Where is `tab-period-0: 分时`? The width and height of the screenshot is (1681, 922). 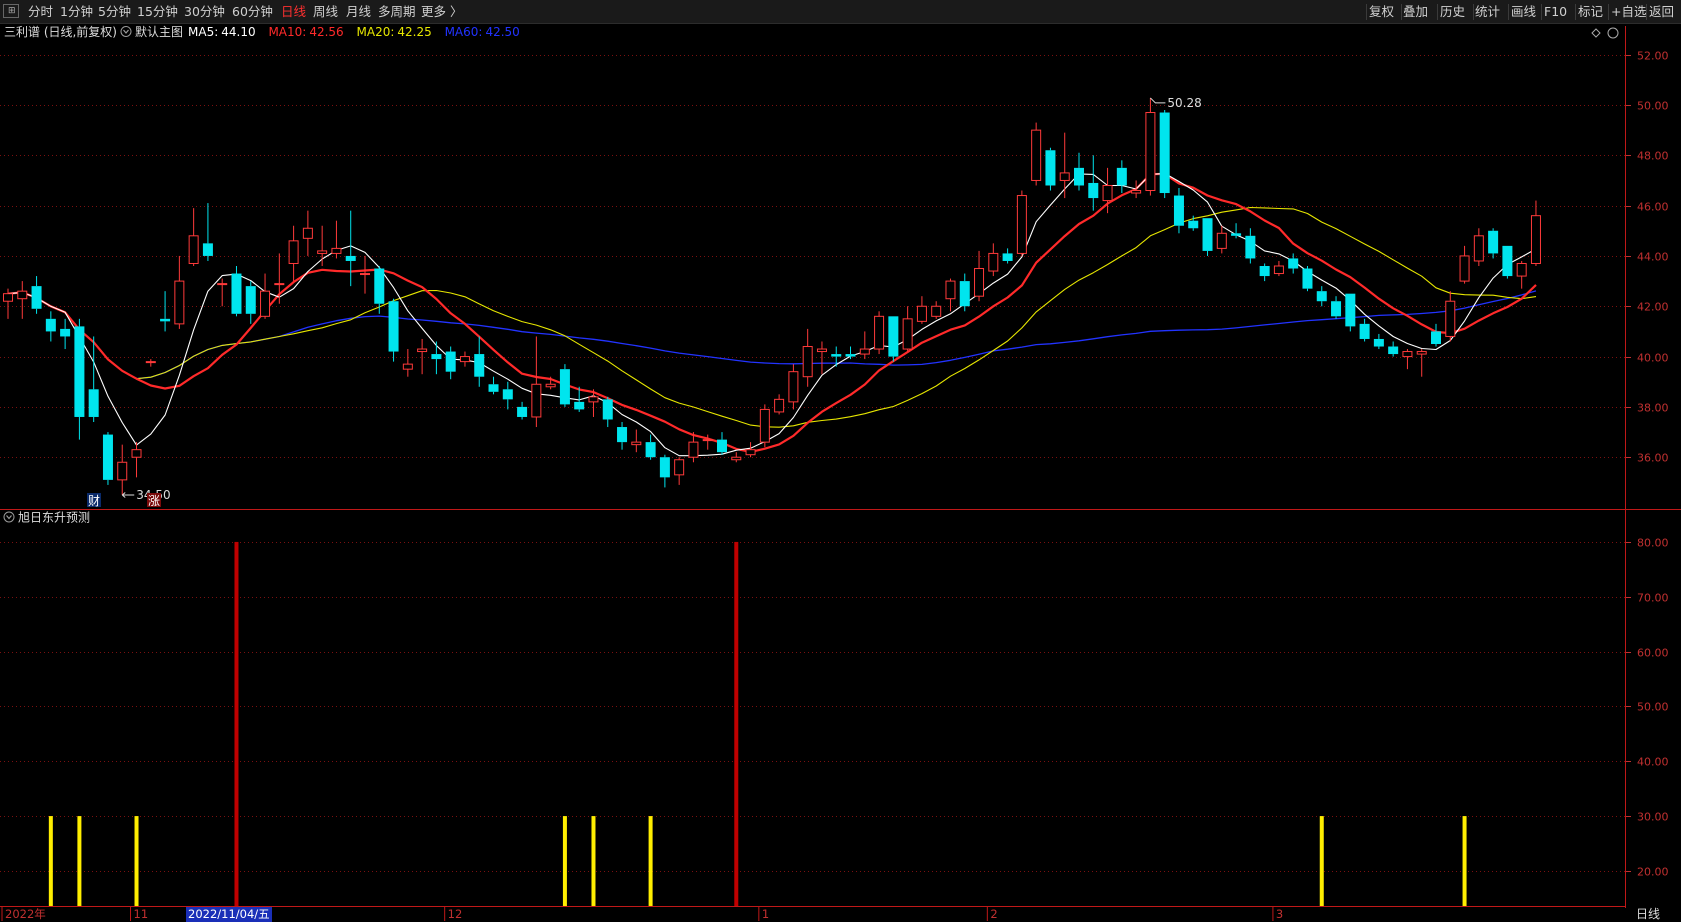
tab-period-0: 分时 is located at coordinates (40, 12).